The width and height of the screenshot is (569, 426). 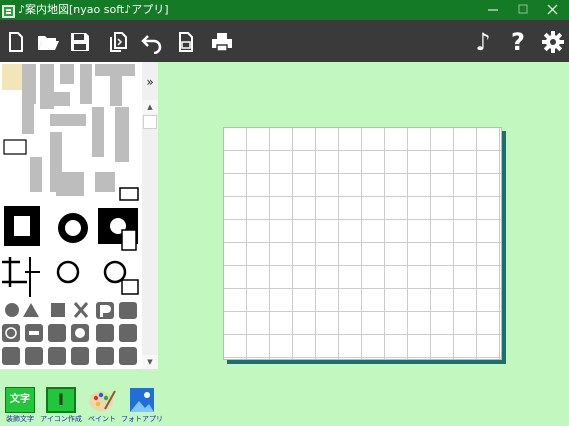 I want to click on close-button, so click(x=553, y=10).